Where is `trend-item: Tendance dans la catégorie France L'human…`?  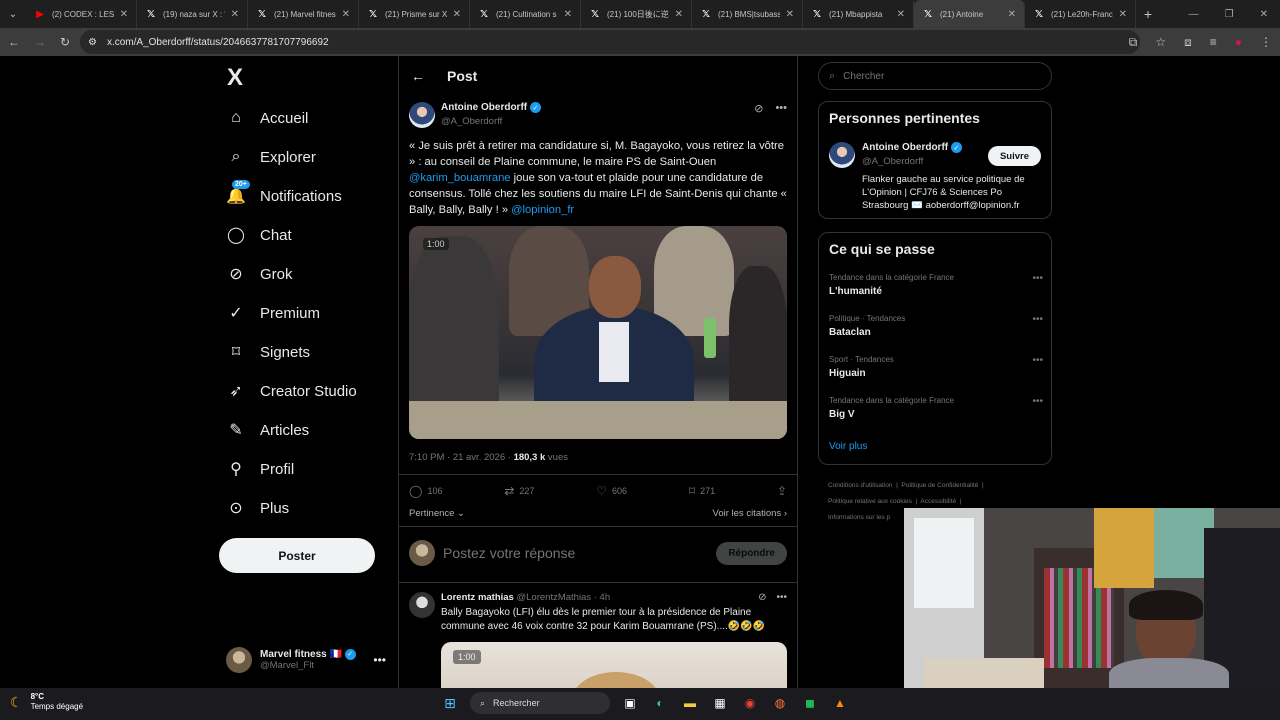 trend-item: Tendance dans la catégorie France L'human… is located at coordinates (936, 285).